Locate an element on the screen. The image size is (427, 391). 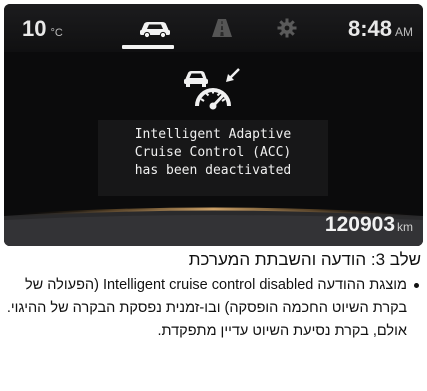
clock: 8:48 AM is located at coordinates (380, 29).